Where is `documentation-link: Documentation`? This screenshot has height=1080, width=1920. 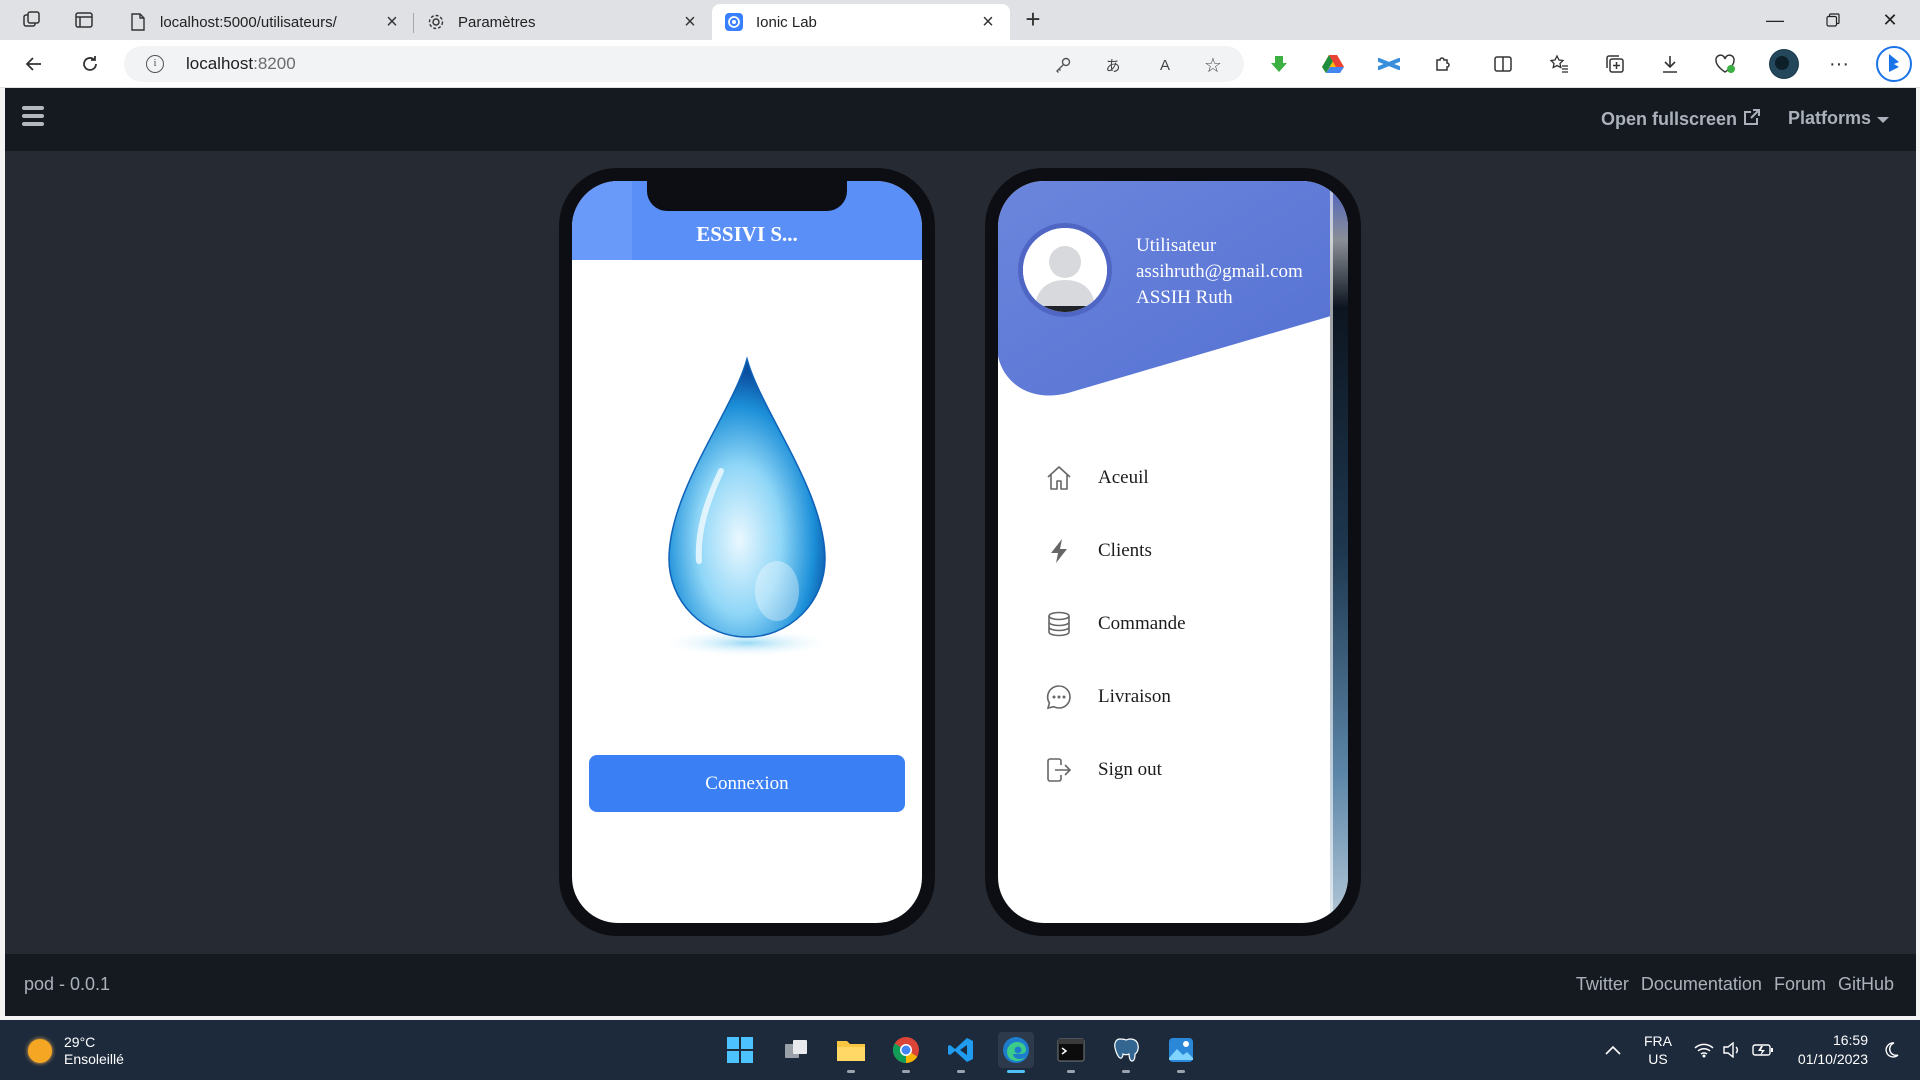
documentation-link: Documentation is located at coordinates (1701, 984).